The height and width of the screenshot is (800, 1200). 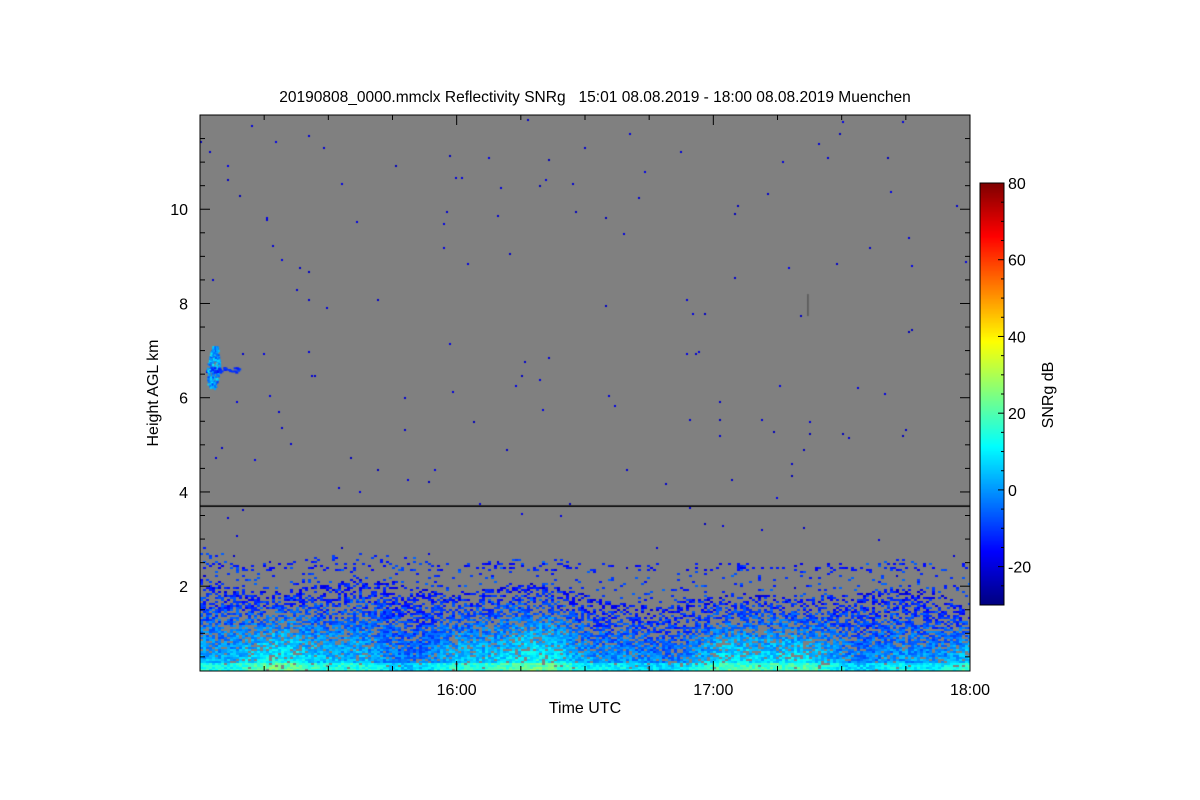 I want to click on x-tick-label: 16:00, so click(x=457, y=690).